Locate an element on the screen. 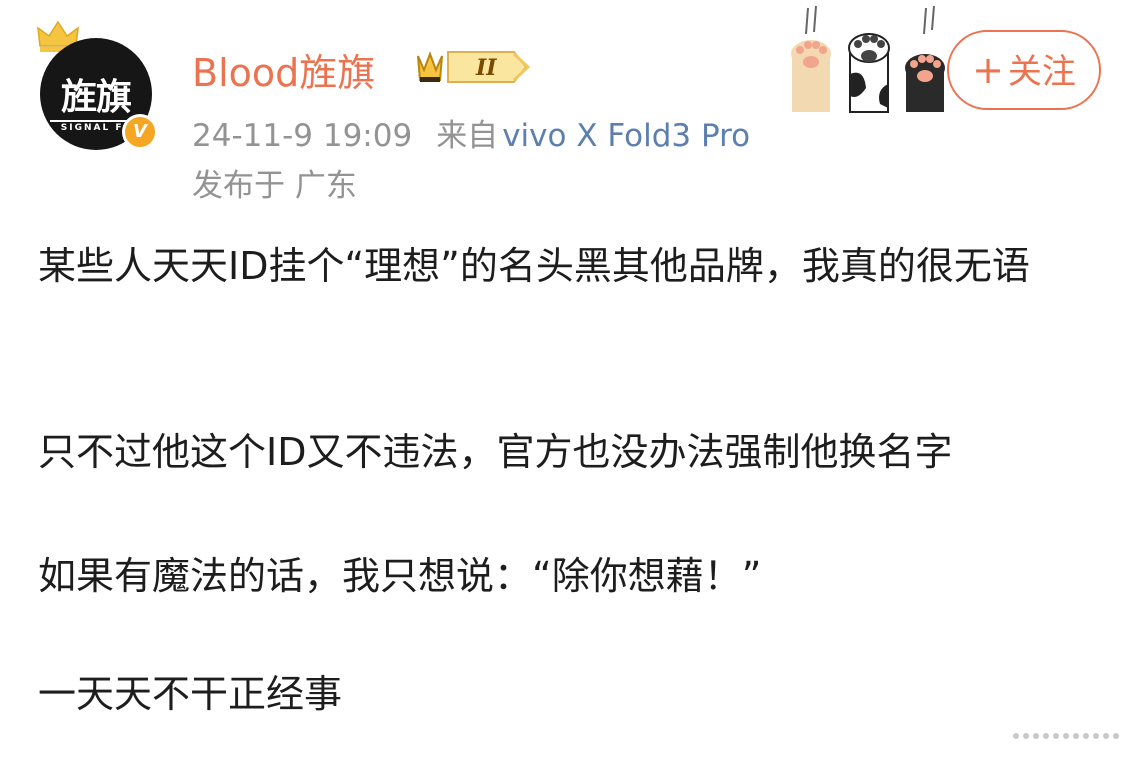 The image size is (1139, 759). verified-v-icon: V is located at coordinates (140, 132).